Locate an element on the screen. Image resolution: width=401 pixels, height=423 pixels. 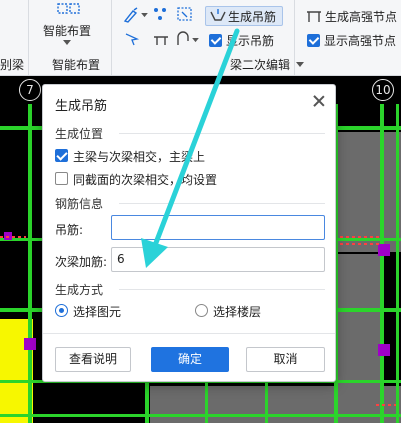
hanger-field-label: 吊筋: is located at coordinates (69, 230).